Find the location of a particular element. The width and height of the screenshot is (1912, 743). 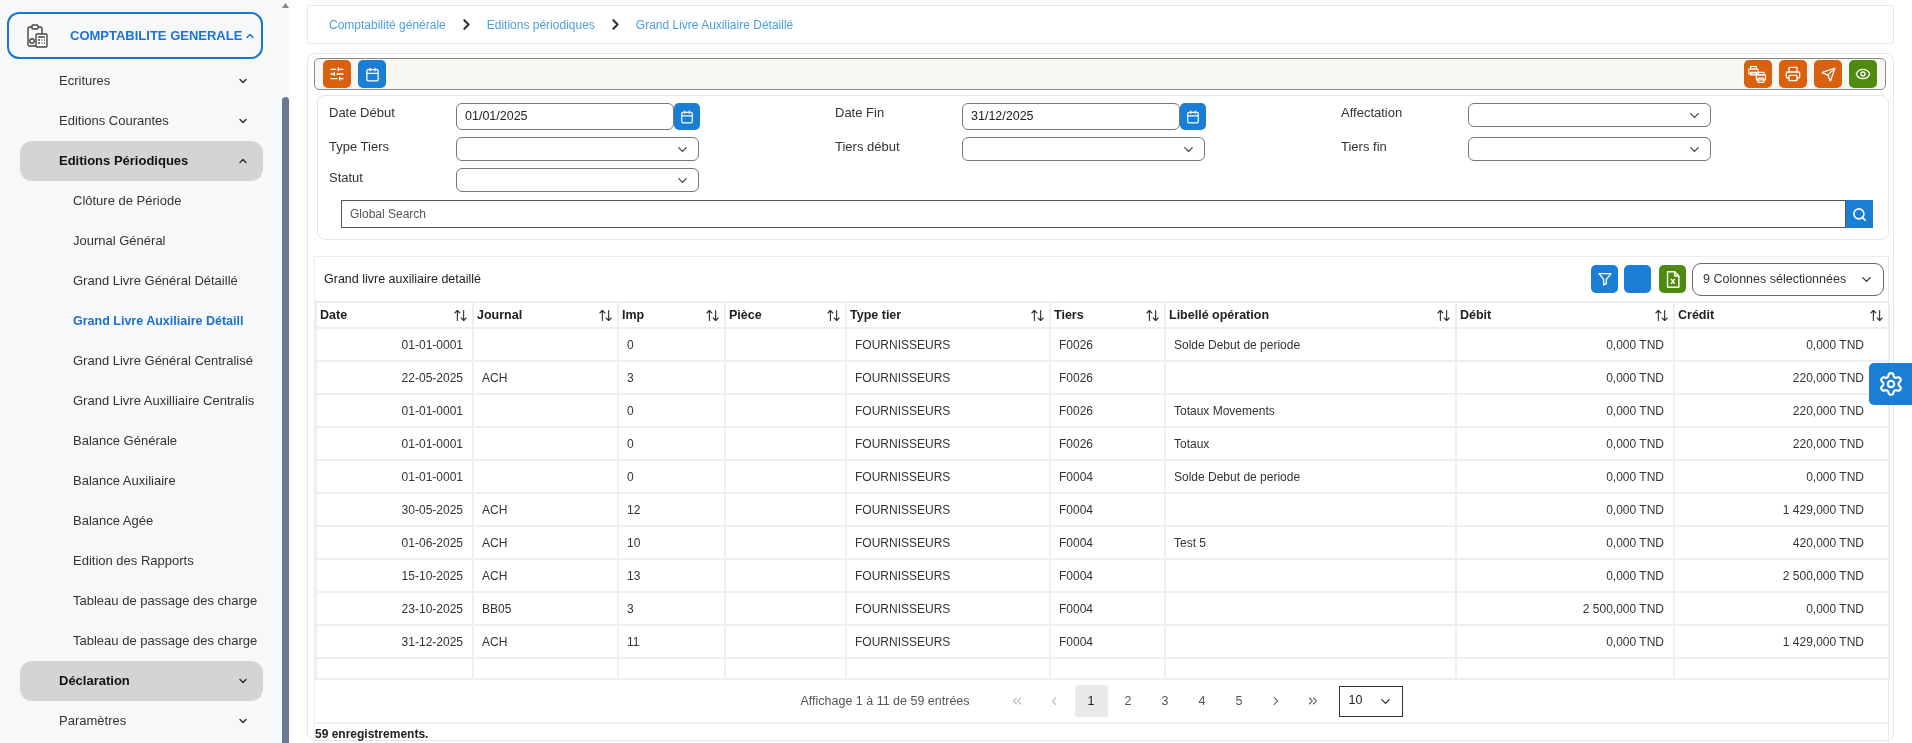

column-header: Crédit is located at coordinates (1781, 315).